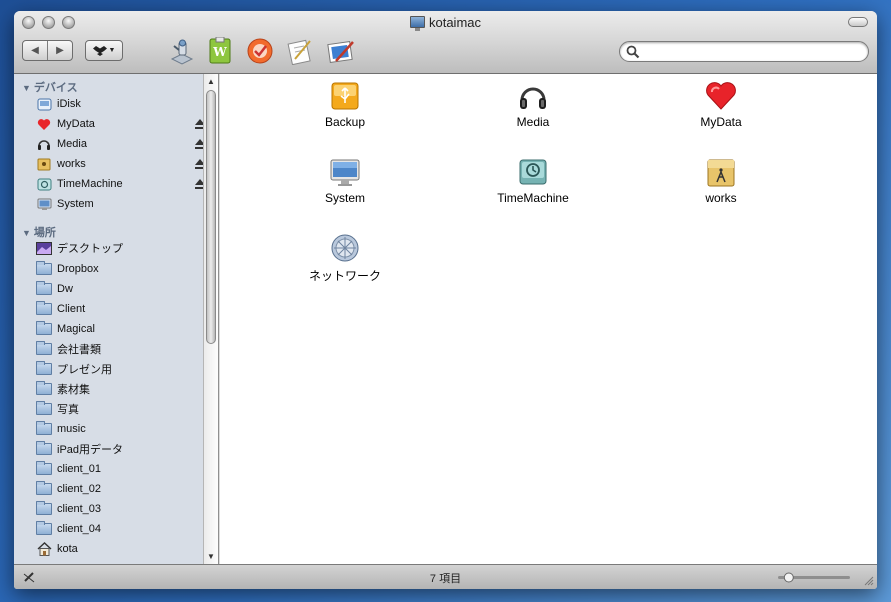 This screenshot has width=891, height=602. What do you see at coordinates (455, 22) in the screenshot?
I see `window-title: kotaimac` at bounding box center [455, 22].